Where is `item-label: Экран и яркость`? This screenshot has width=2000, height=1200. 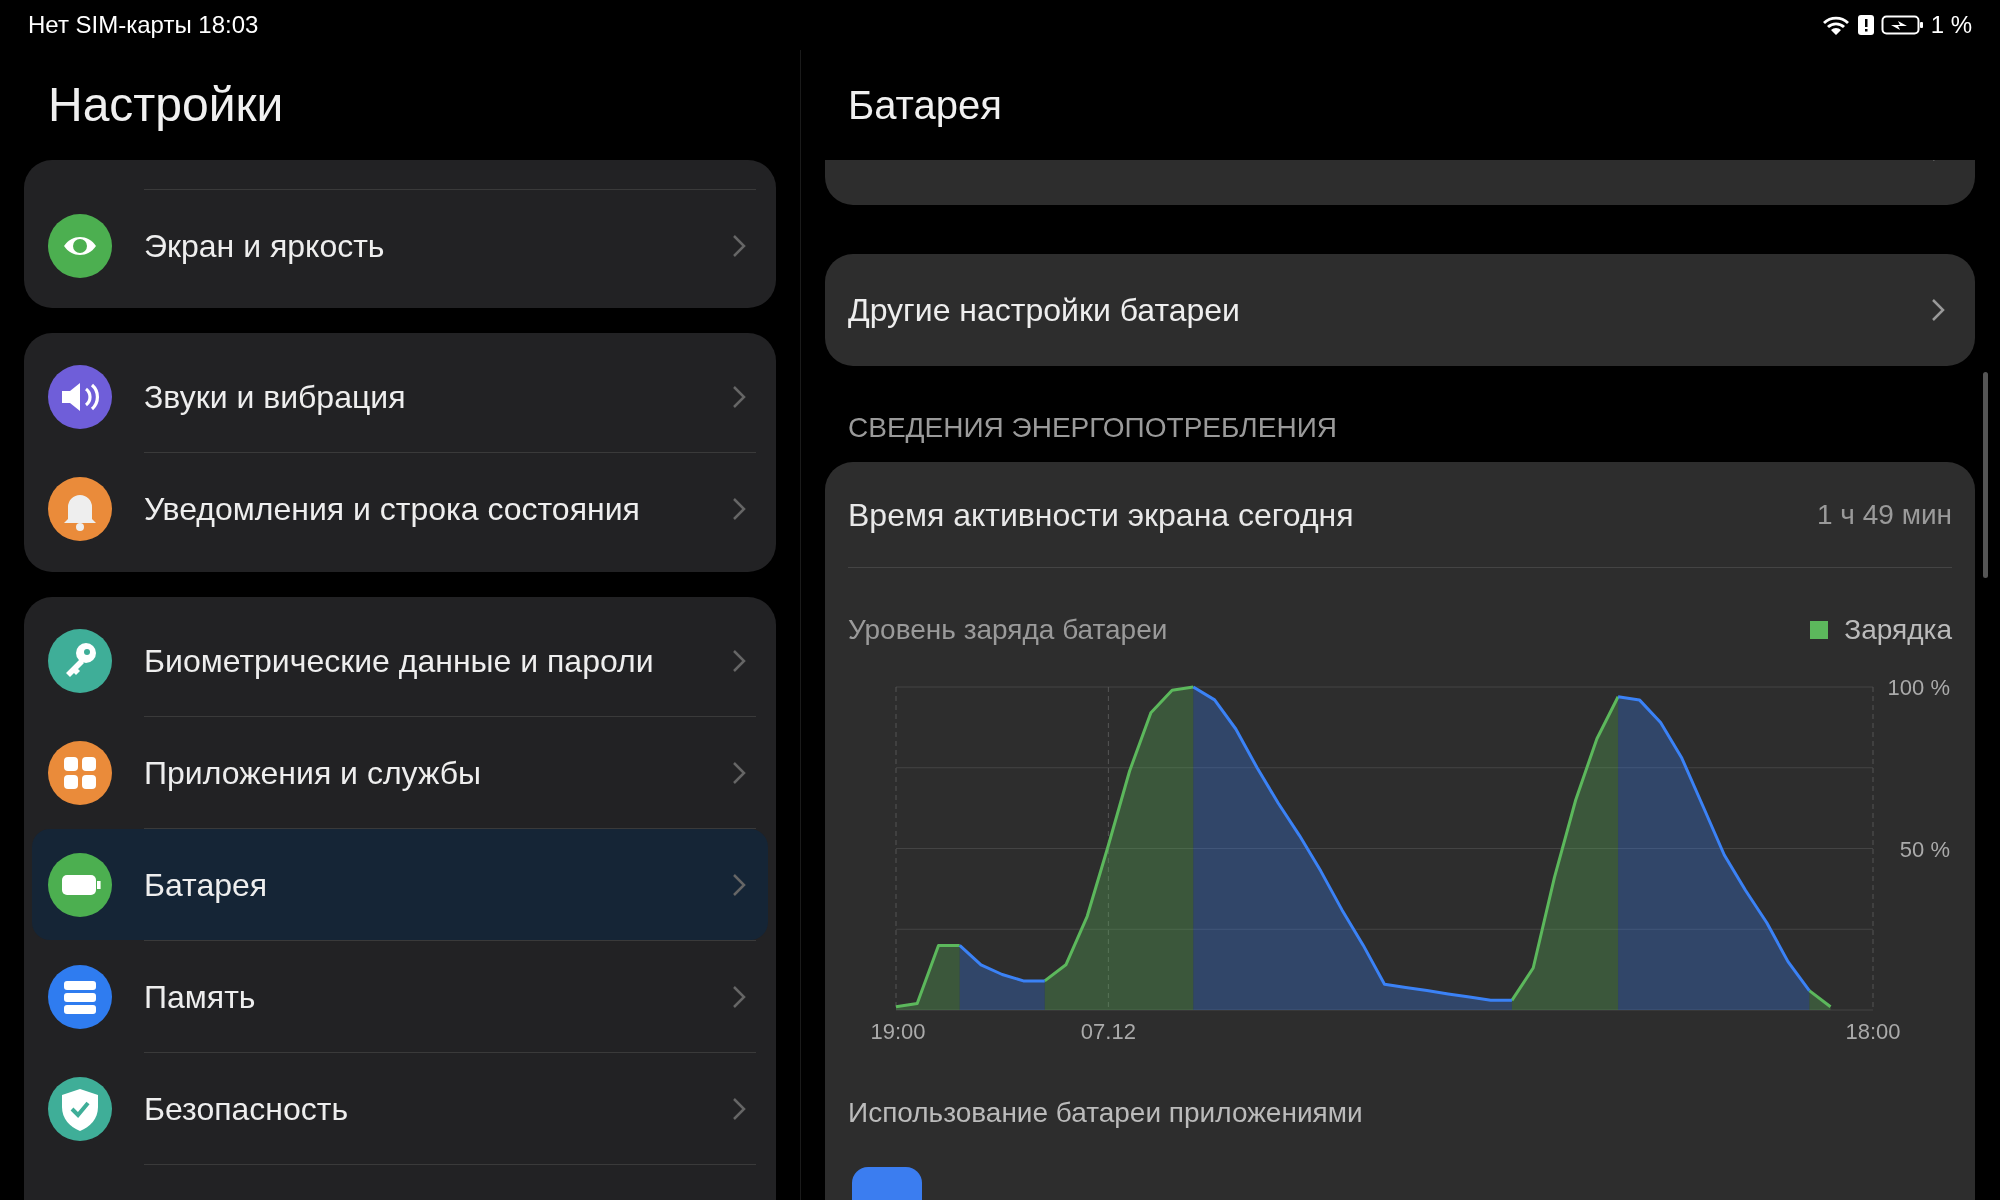
item-label: Экран и яркость is located at coordinates (265, 246).